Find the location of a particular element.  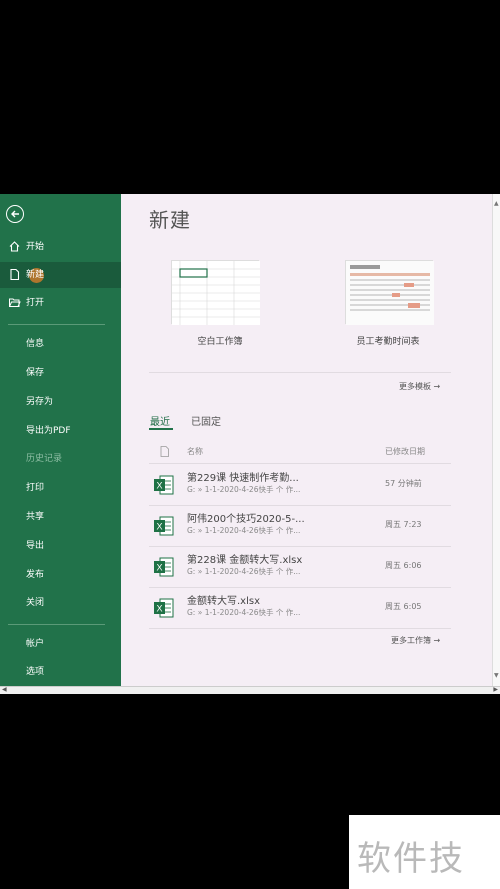

template-label: 空白工作簿 is located at coordinates (220, 342).